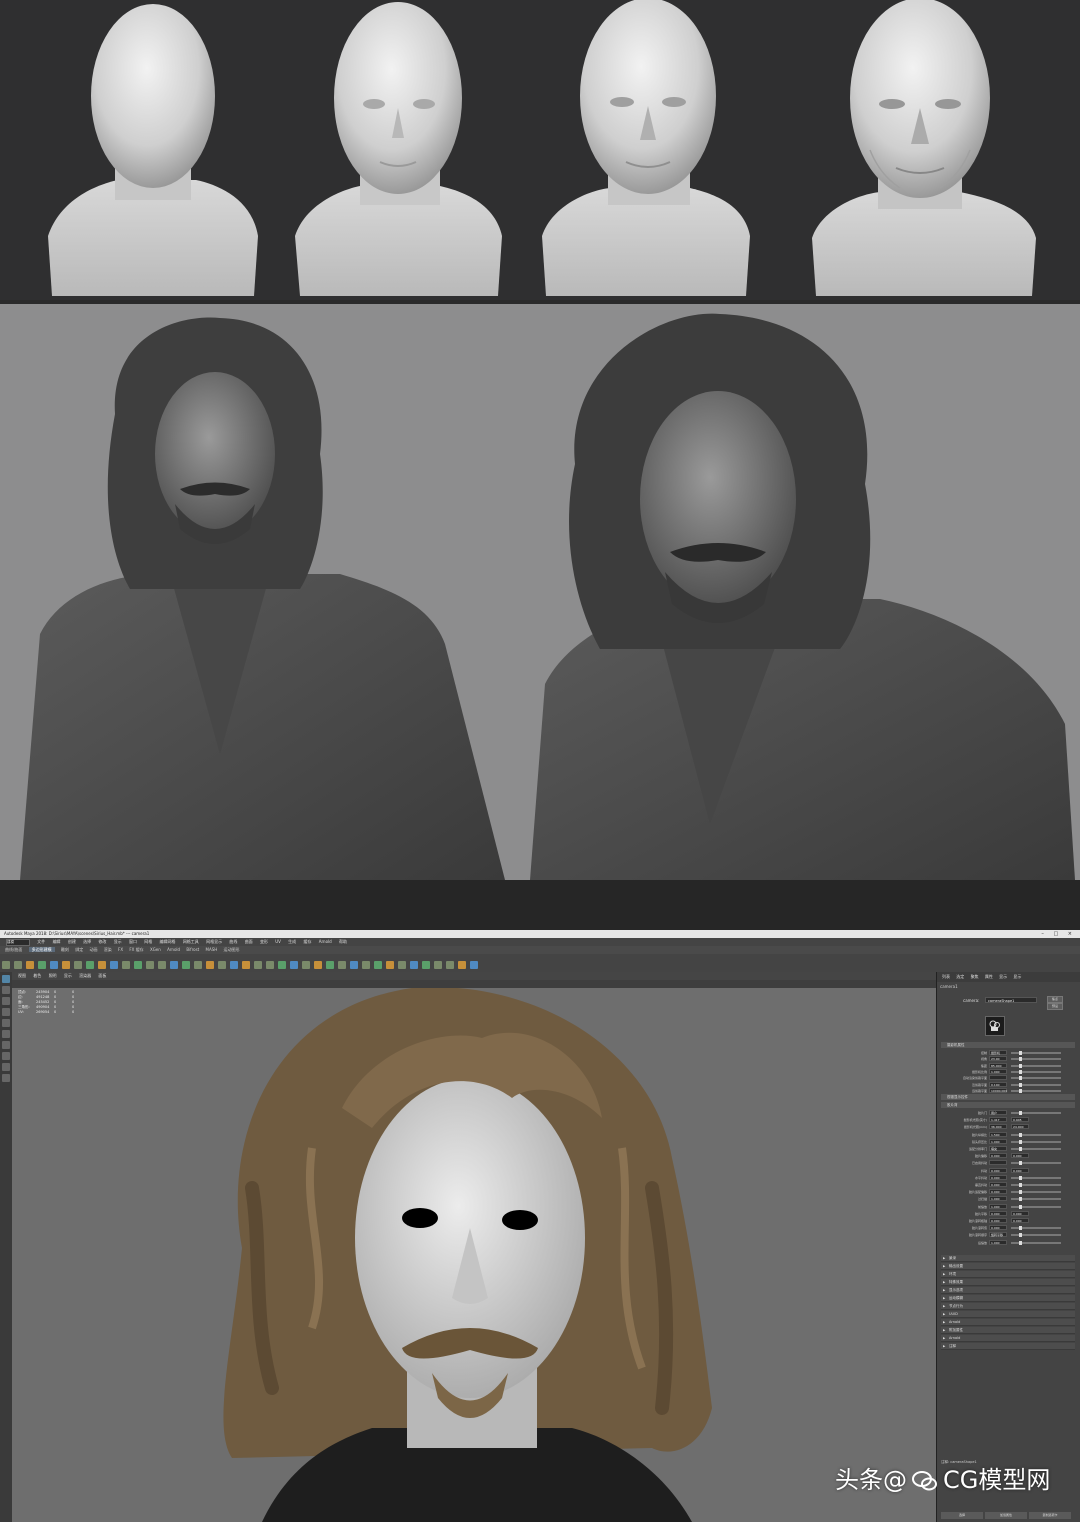 Image resolution: width=1080 pixels, height=1522 pixels. Describe the element at coordinates (6, 979) in the screenshot. I see `select-tool-icon` at that location.